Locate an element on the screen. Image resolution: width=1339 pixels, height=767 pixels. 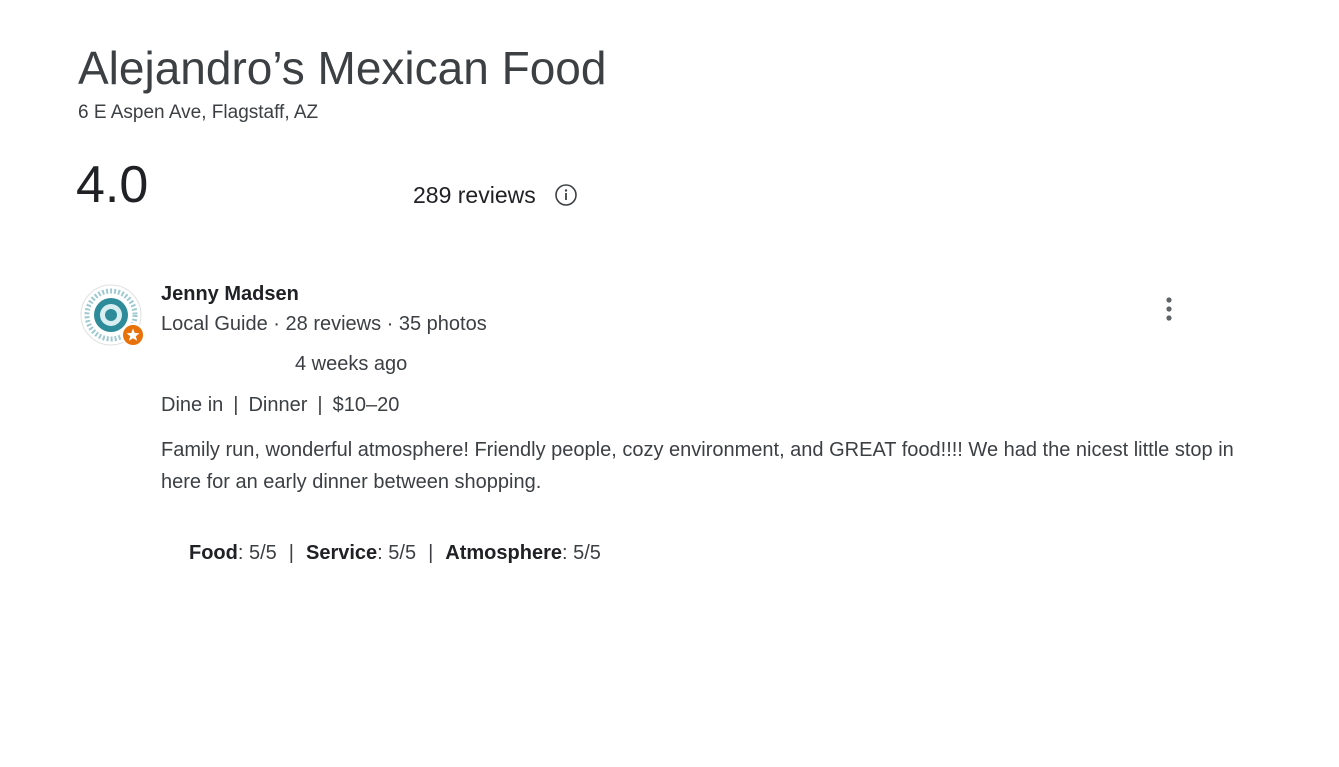
info-icon is located at coordinates (566, 195).